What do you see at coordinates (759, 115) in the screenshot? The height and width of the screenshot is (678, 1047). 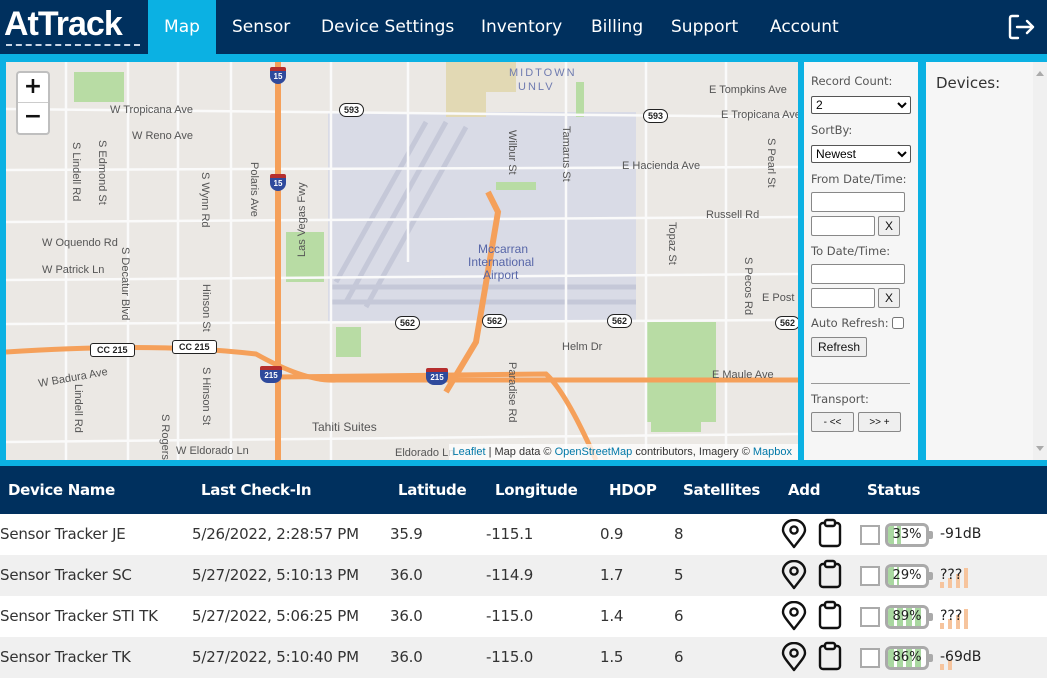 I see `map-label: E Tropicana Ave` at bounding box center [759, 115].